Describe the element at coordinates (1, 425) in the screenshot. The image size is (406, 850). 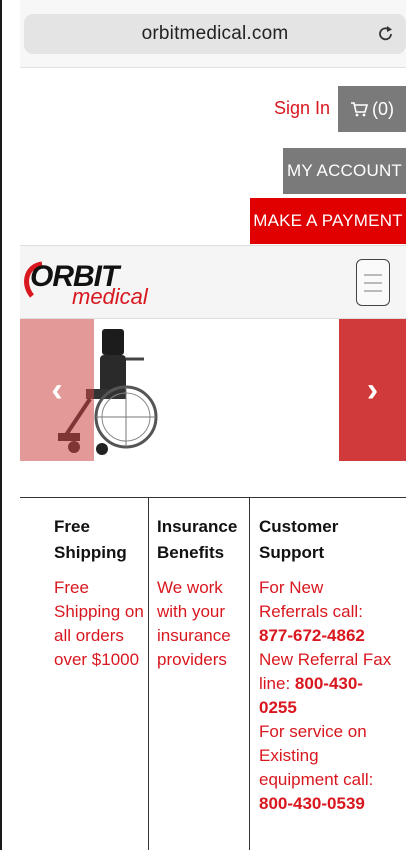
I see `left-page-rule` at that location.